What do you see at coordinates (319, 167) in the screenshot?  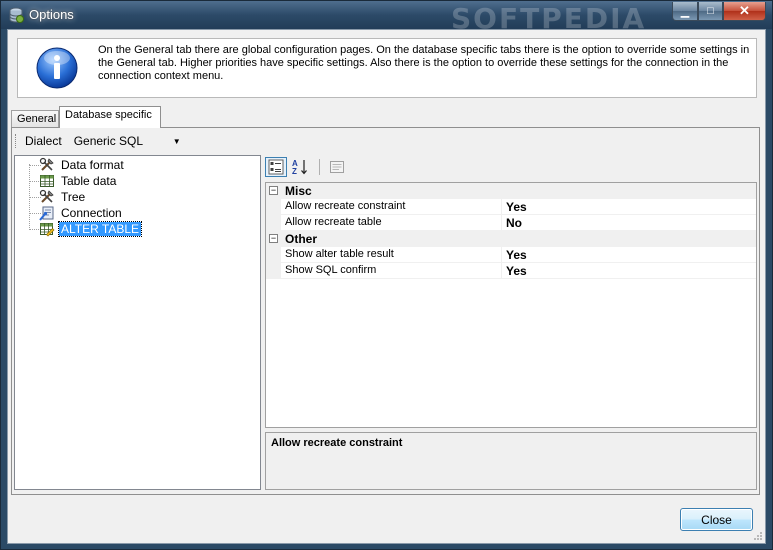 I see `toolbar-separator` at bounding box center [319, 167].